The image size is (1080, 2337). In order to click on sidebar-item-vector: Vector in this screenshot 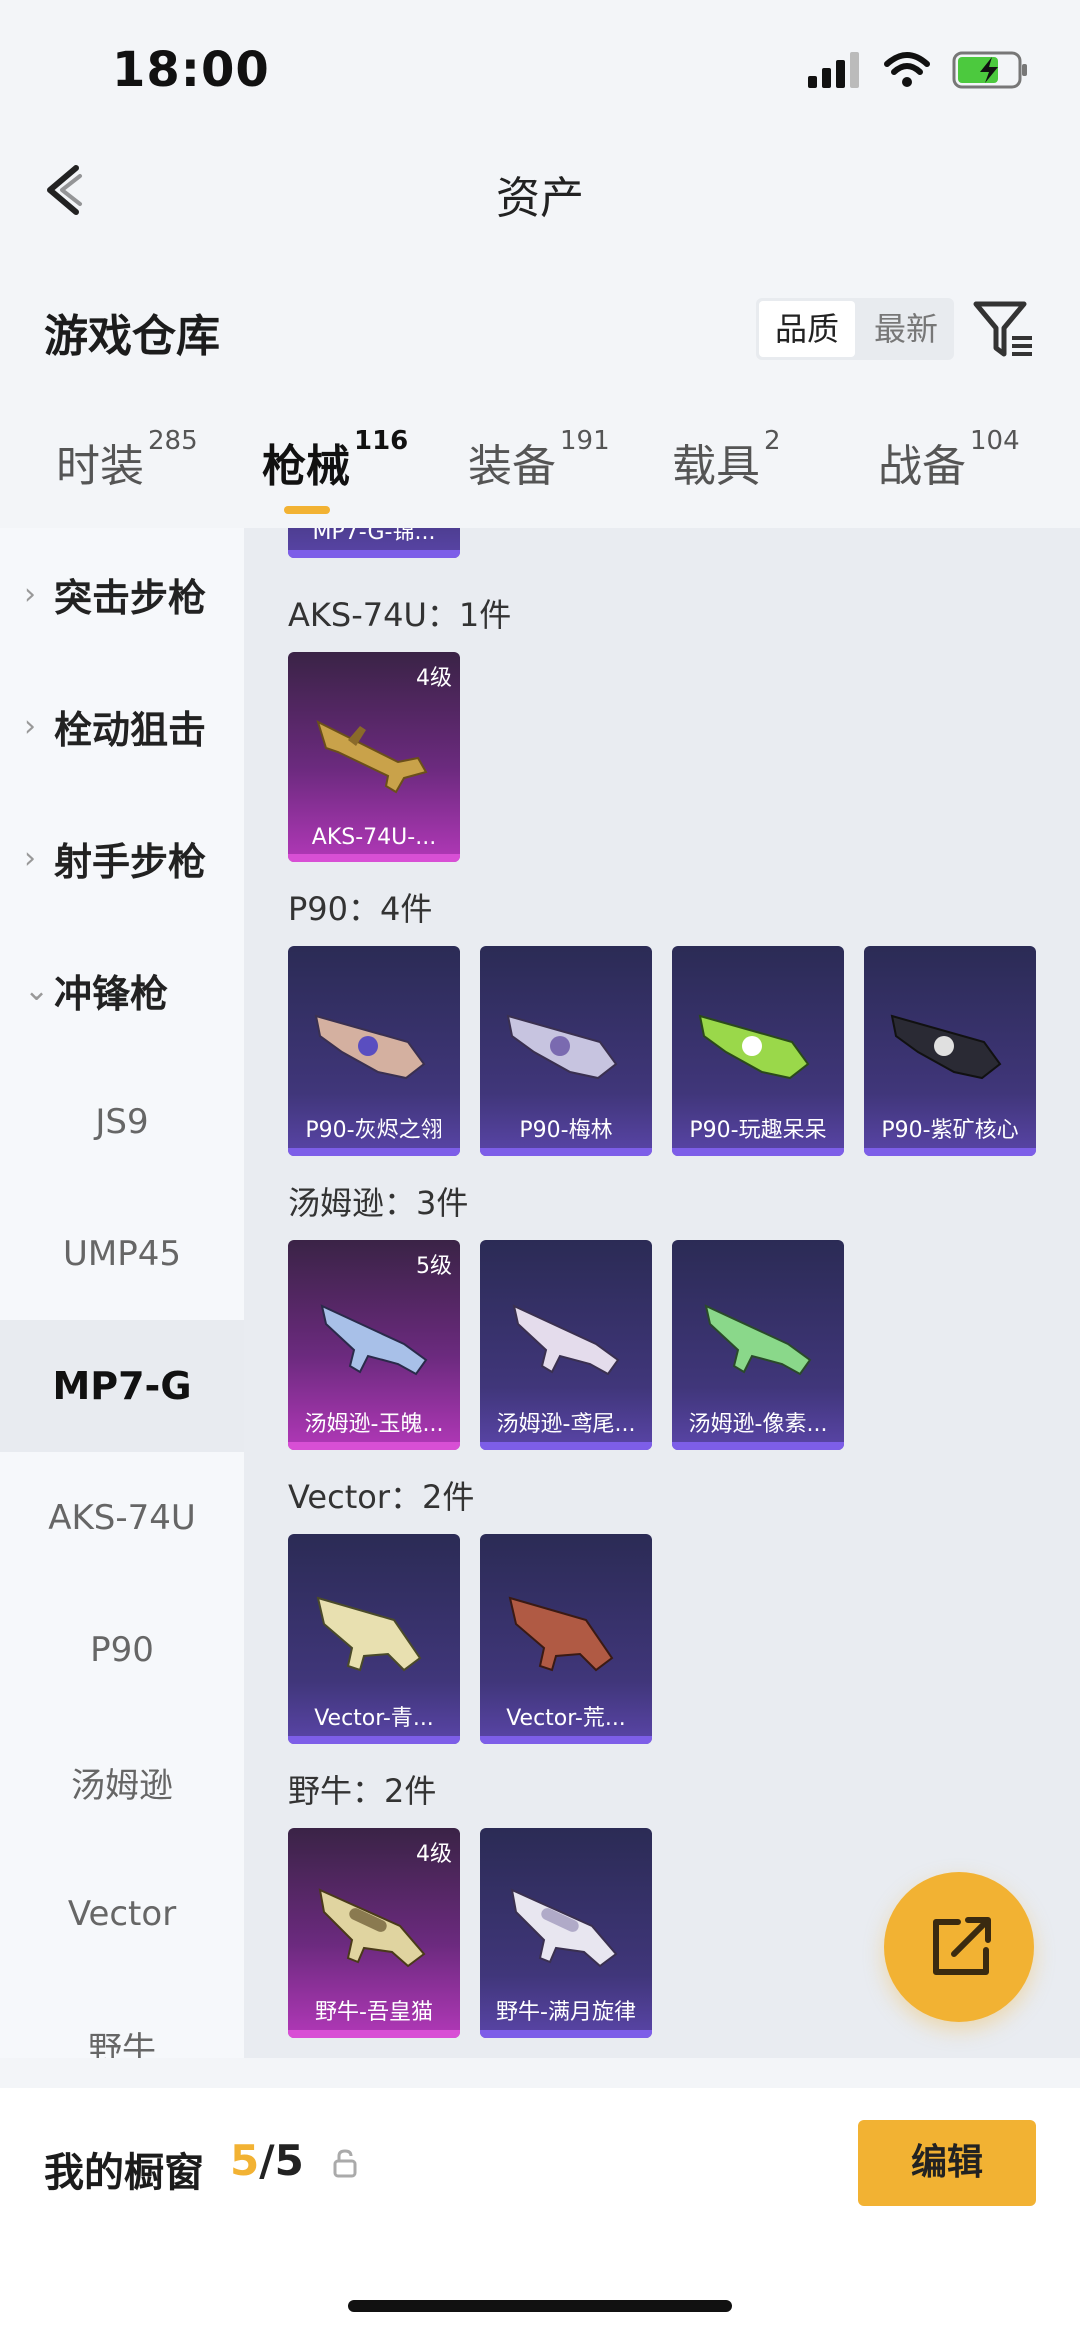, I will do `click(122, 1914)`.